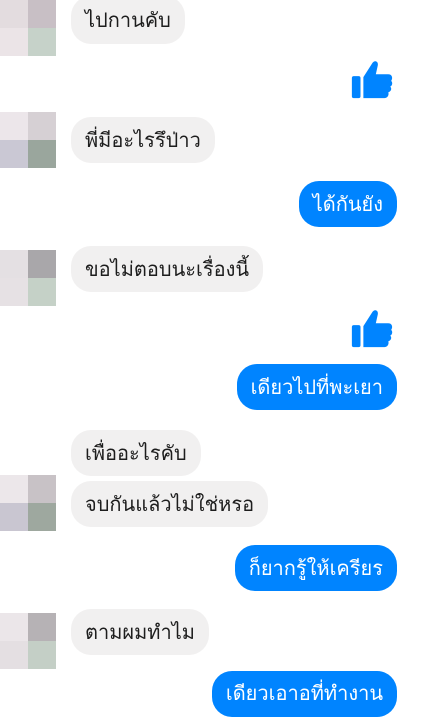 The image size is (423, 717). Describe the element at coordinates (316, 387) in the screenshot. I see `message-bubble-outgoing: เดียวไปที่พะเยา` at that location.